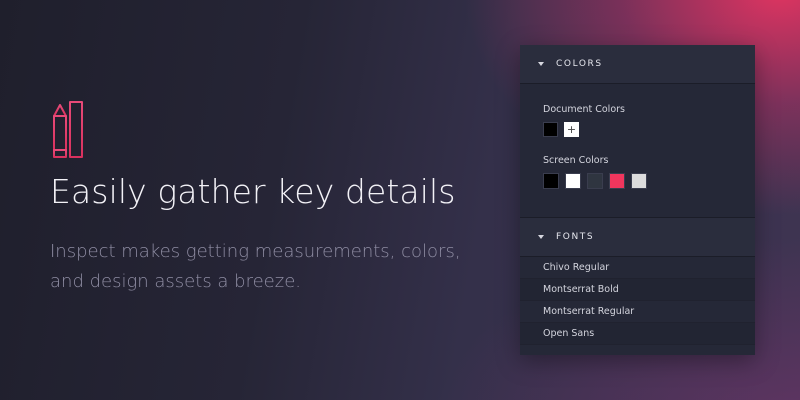 Image resolution: width=800 pixels, height=400 pixels. I want to click on pencil-ruler-icon, so click(68, 129).